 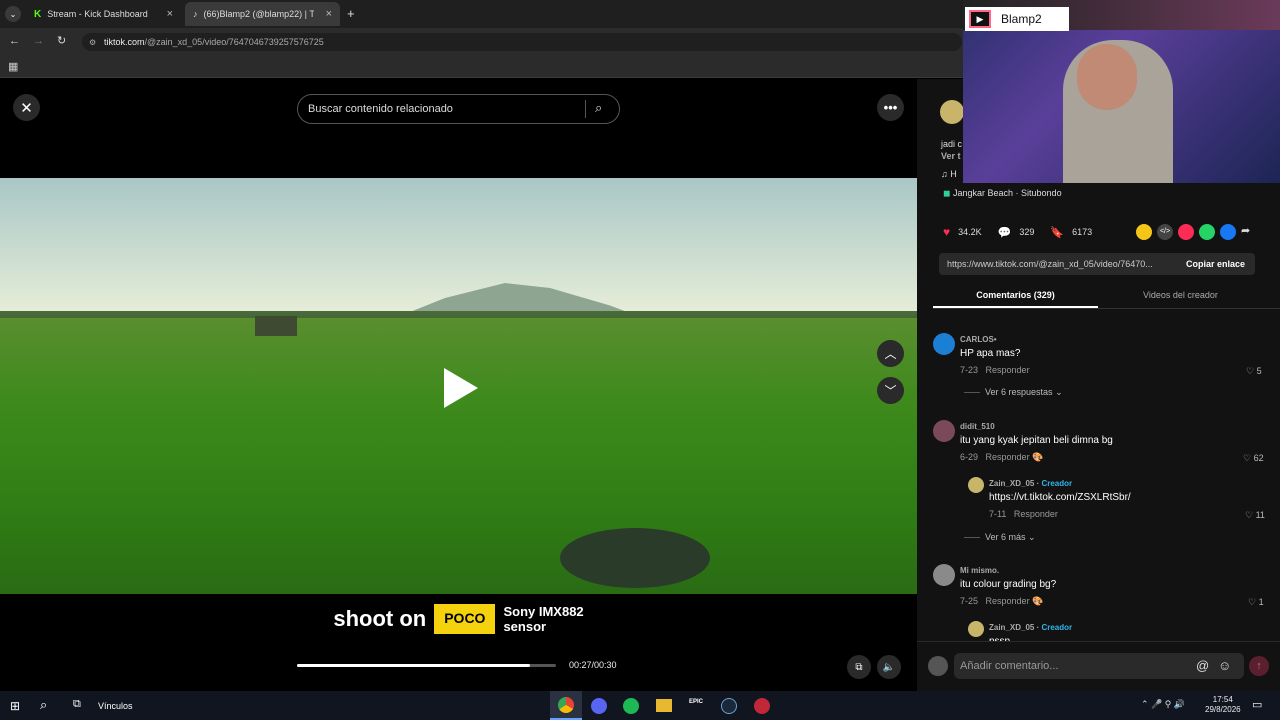 I want to click on clock: 17:54 29/8/2026, so click(x=1223, y=705).